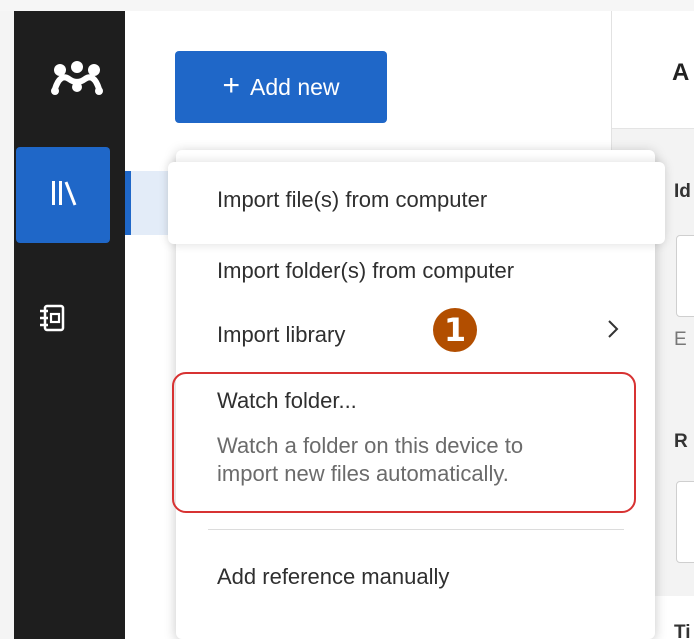  What do you see at coordinates (352, 199) in the screenshot?
I see `menu-item-label: Import file(s) from computer` at bounding box center [352, 199].